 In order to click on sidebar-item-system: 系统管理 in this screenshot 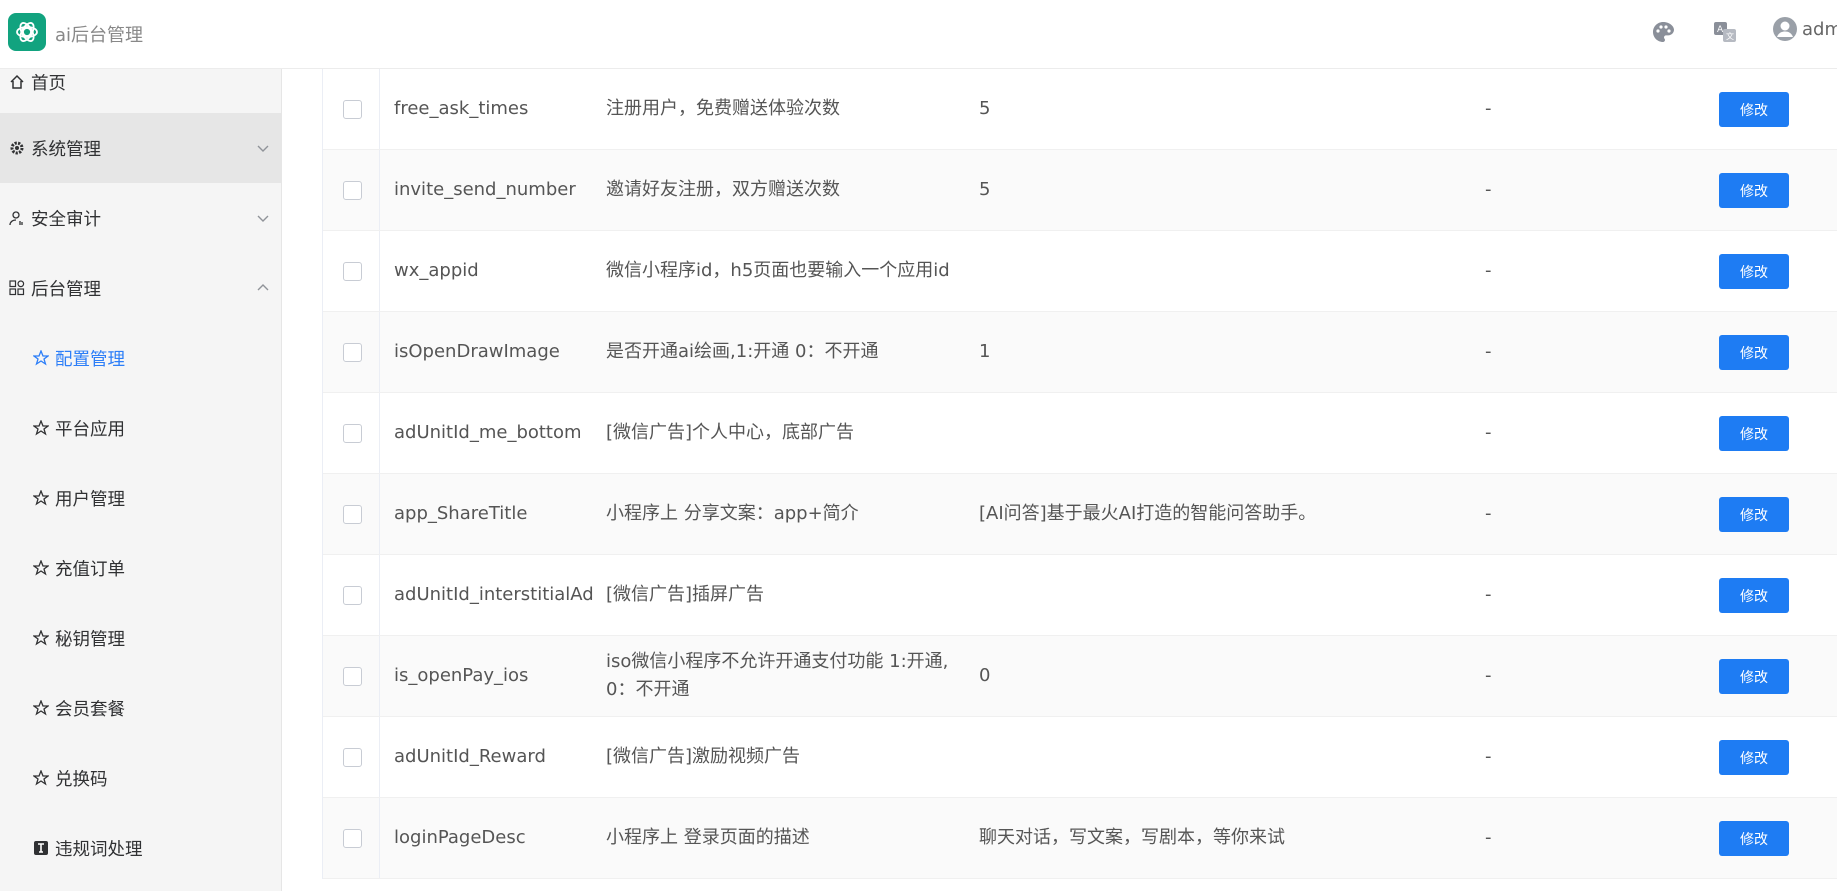, I will do `click(140, 148)`.